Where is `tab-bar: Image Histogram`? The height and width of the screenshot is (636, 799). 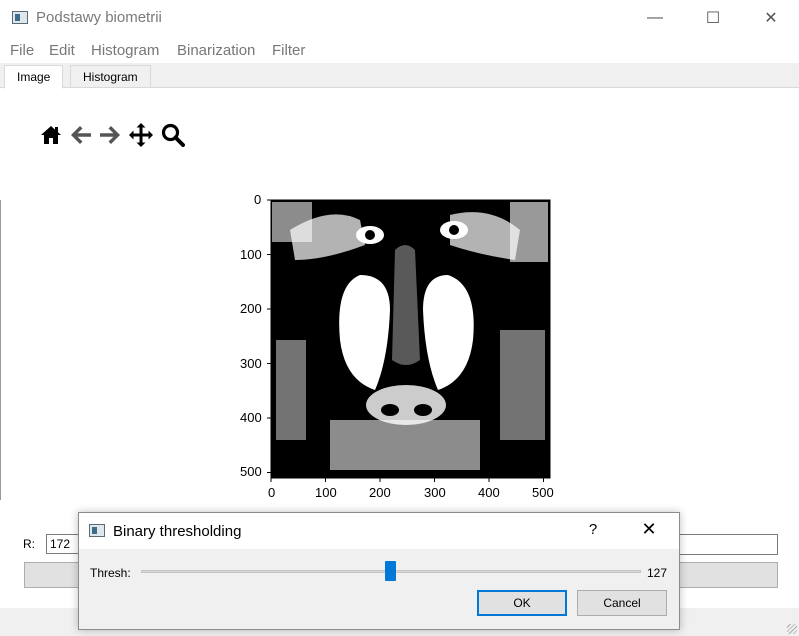
tab-bar: Image Histogram is located at coordinates (399, 76).